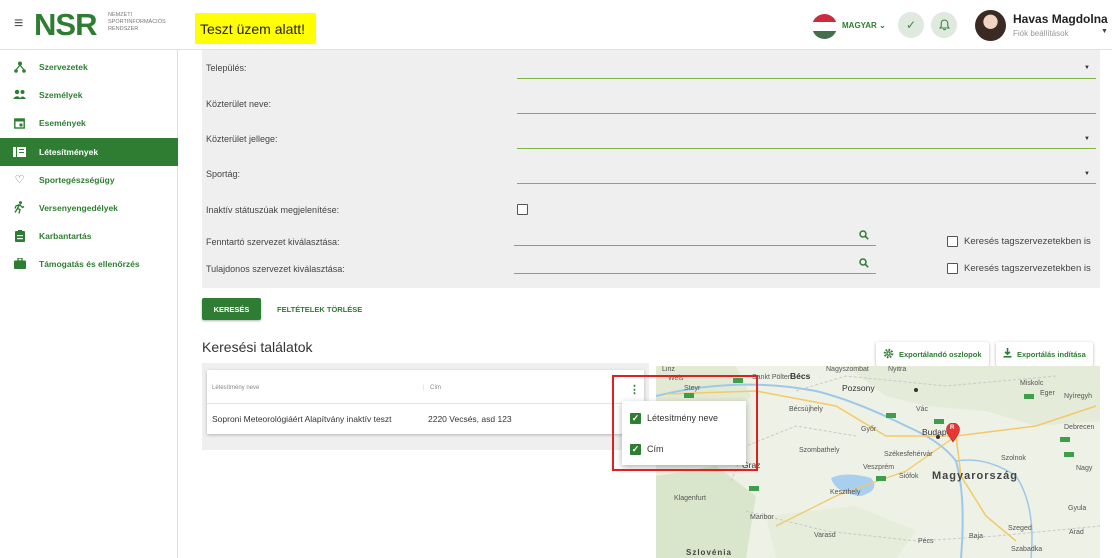 Image resolution: width=1112 pixels, height=558 pixels. I want to click on fenntarto-tagszervezet-checkbox, so click(952, 241).